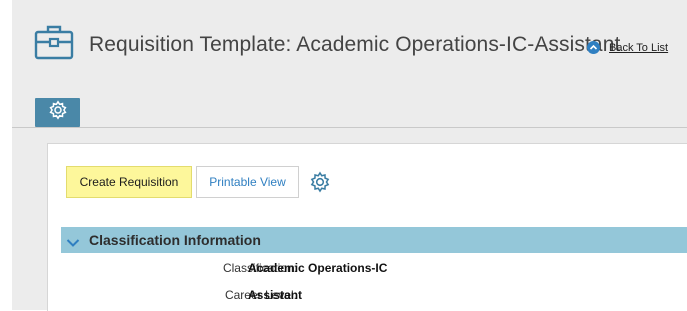 This screenshot has height=311, width=687. Describe the element at coordinates (54, 42) in the screenshot. I see `briefcase-icon` at that location.